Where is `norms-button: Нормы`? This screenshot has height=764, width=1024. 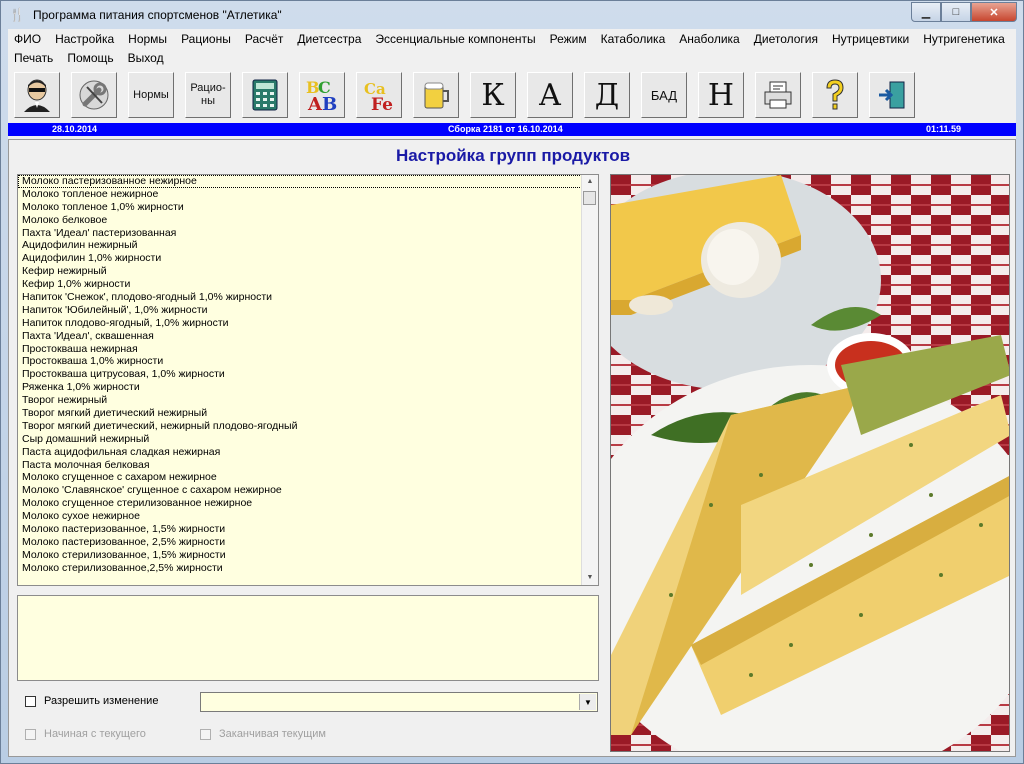
norms-button: Нормы is located at coordinates (151, 95).